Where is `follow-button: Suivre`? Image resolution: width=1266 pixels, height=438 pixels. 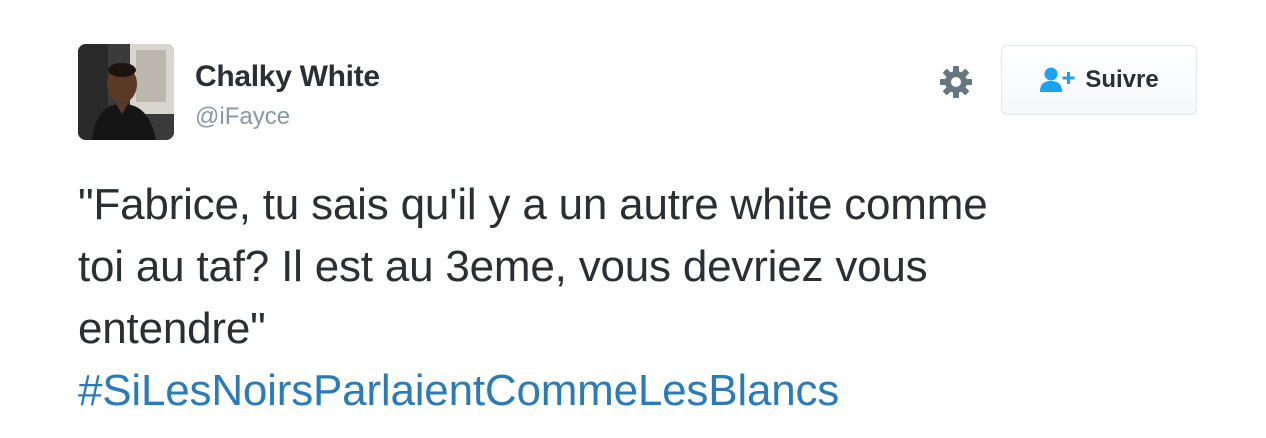
follow-button: Suivre is located at coordinates (1099, 80).